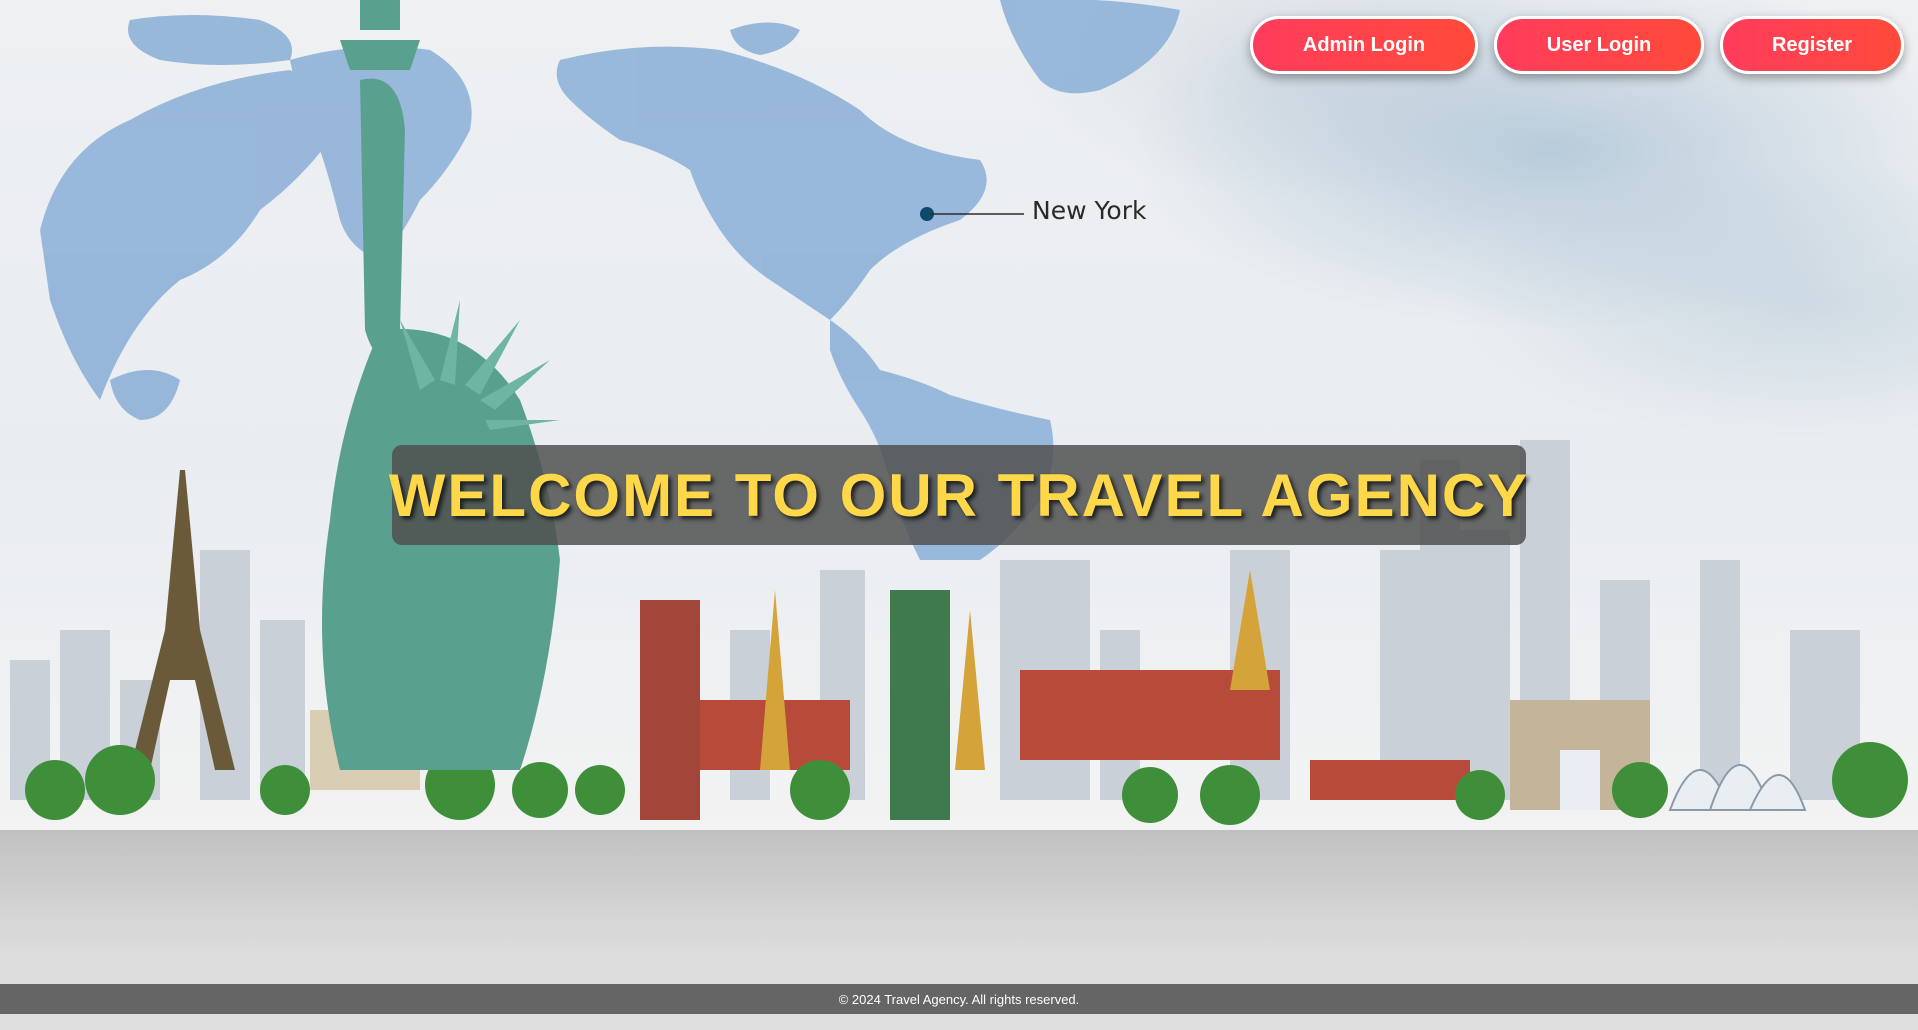 This screenshot has height=1030, width=1918. What do you see at coordinates (1599, 45) in the screenshot?
I see `user-login-button: User Login` at bounding box center [1599, 45].